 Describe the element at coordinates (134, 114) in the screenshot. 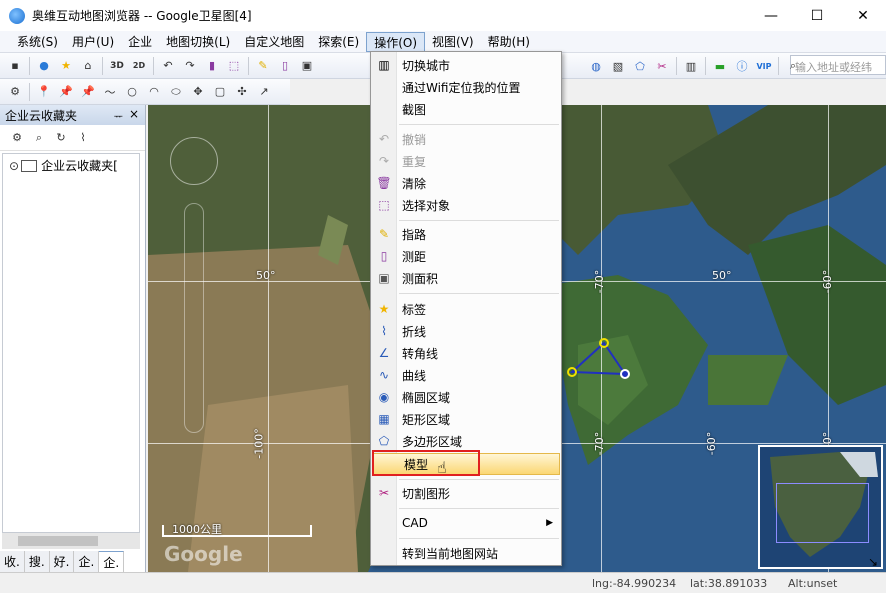

I see `panel-close-button: ×` at that location.